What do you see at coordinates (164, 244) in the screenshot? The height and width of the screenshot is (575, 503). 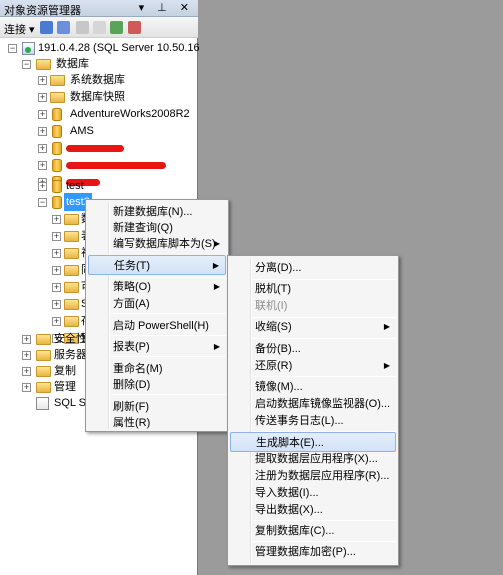 I see `menu-item-label: 编写数据库脚本为(S)` at bounding box center [164, 244].